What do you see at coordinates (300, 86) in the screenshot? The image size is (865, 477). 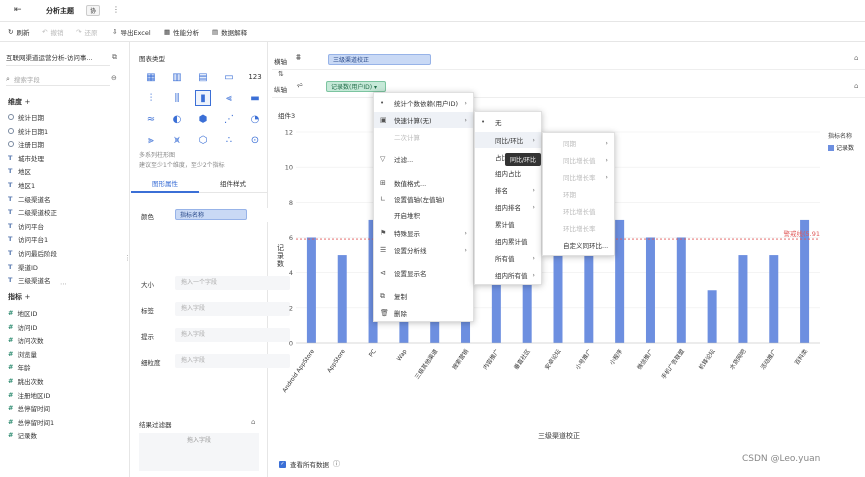 I see `y-axis-type-icon: ⩫` at bounding box center [300, 86].